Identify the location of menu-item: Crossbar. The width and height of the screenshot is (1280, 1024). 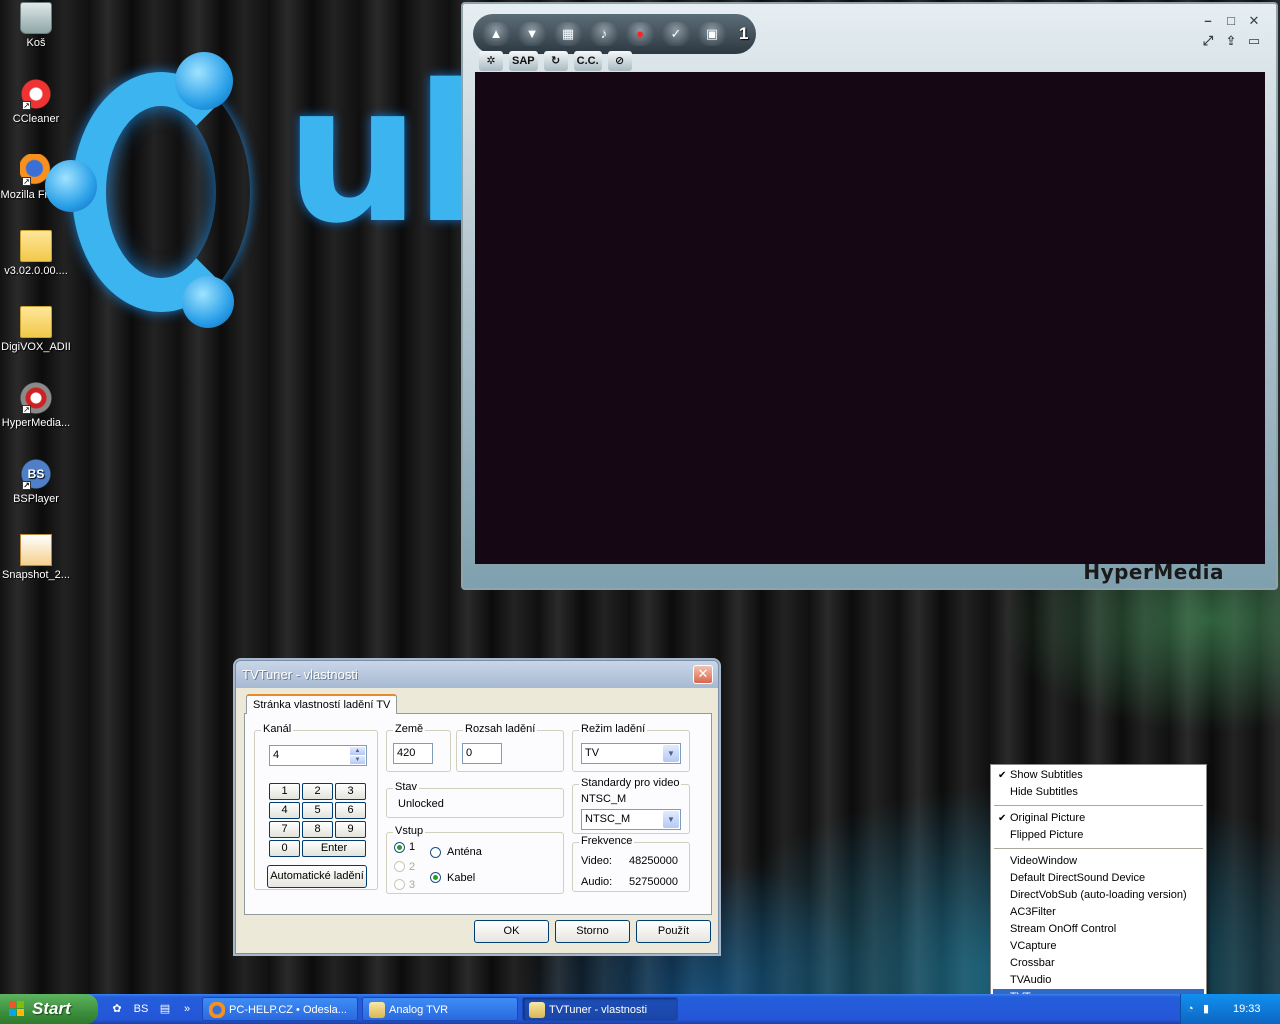
(1098, 963).